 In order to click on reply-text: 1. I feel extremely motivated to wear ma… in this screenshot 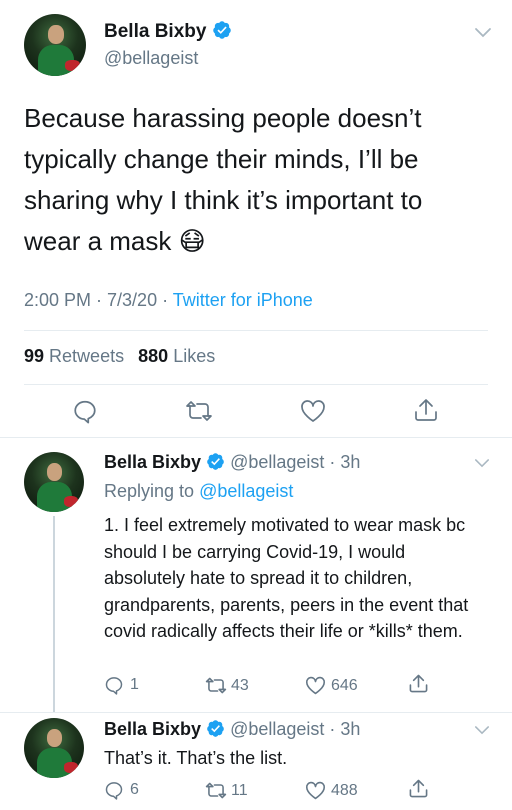, I will do `click(286, 578)`.